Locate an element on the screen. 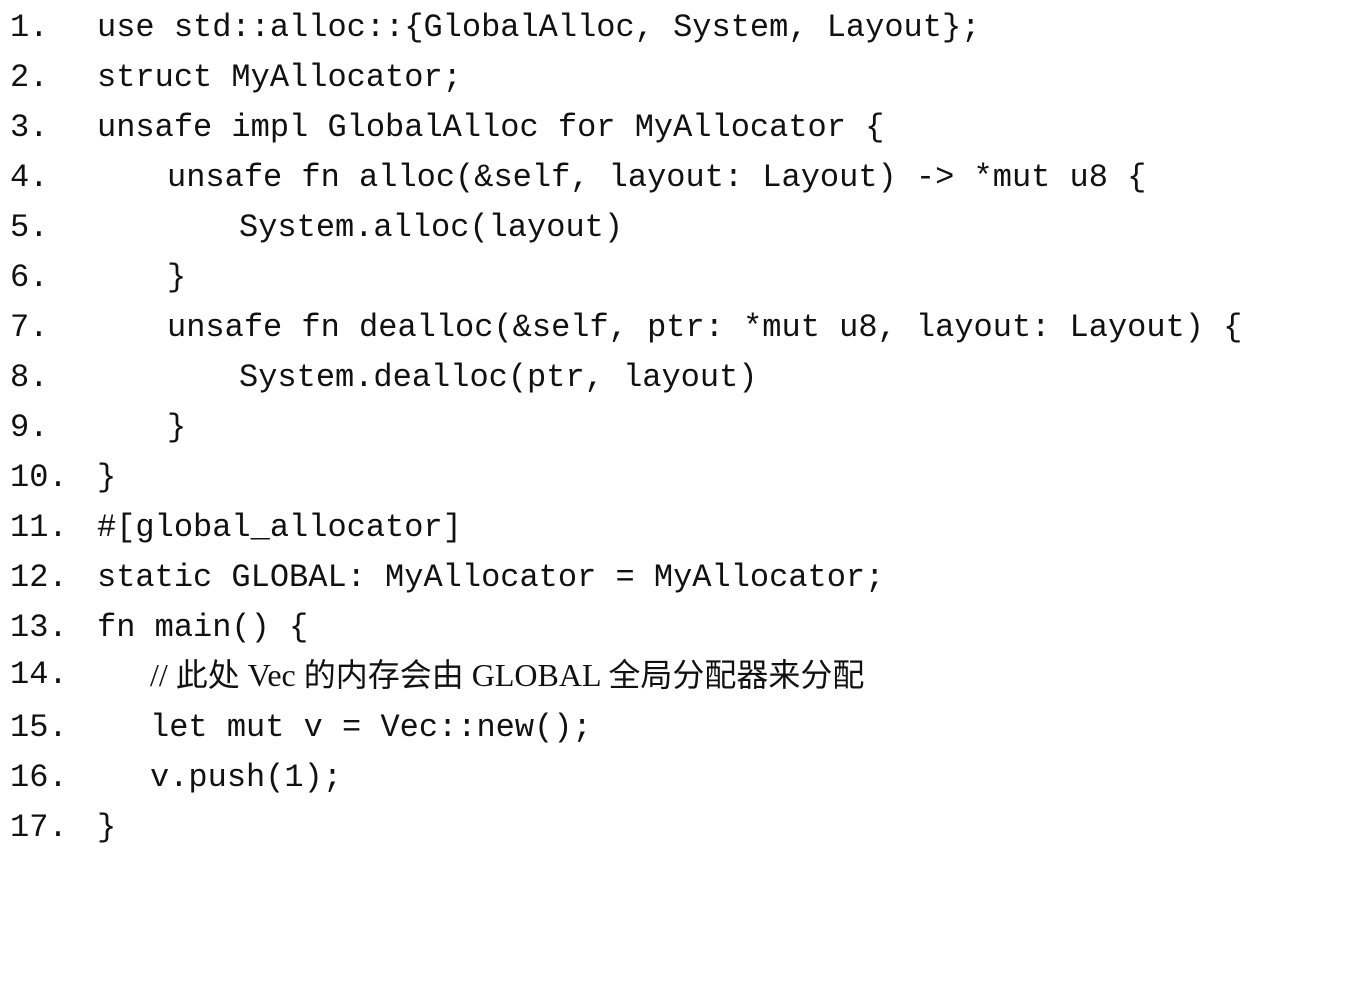 The image size is (1366, 1003). line-code: System.alloc(layout) is located at coordinates (431, 227).